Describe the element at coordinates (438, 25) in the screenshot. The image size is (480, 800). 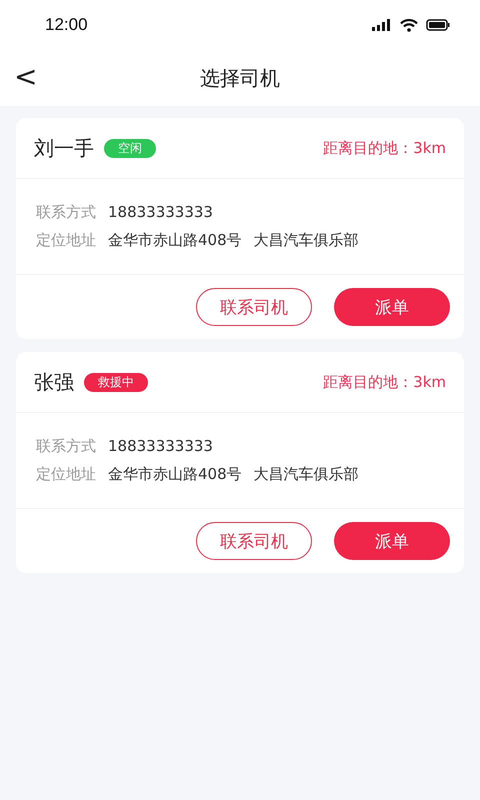
I see `battery-icon` at that location.